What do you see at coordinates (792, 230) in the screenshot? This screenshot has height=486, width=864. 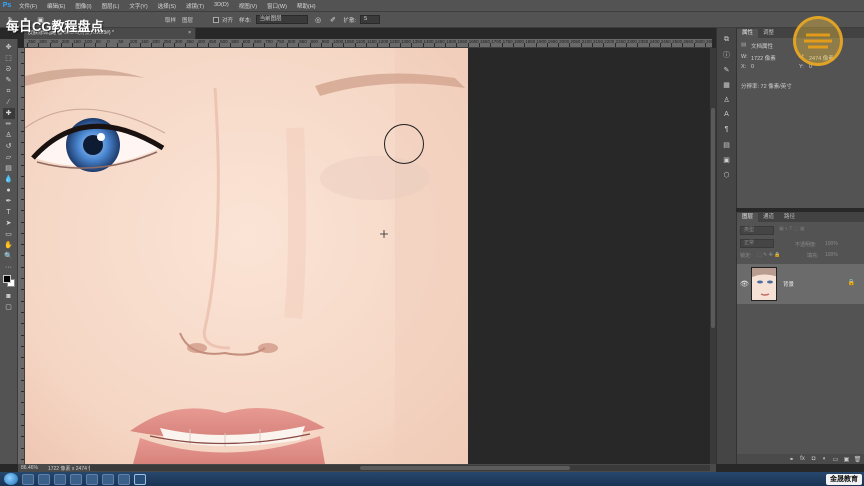 I see `filter-icons: ▣ ◐ T ⬚ ▦` at bounding box center [792, 230].